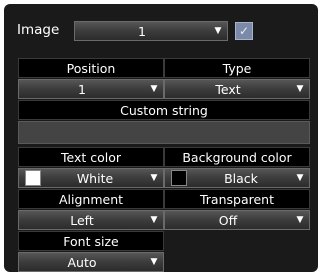  I want to click on text-color-header: Text color, so click(91, 157).